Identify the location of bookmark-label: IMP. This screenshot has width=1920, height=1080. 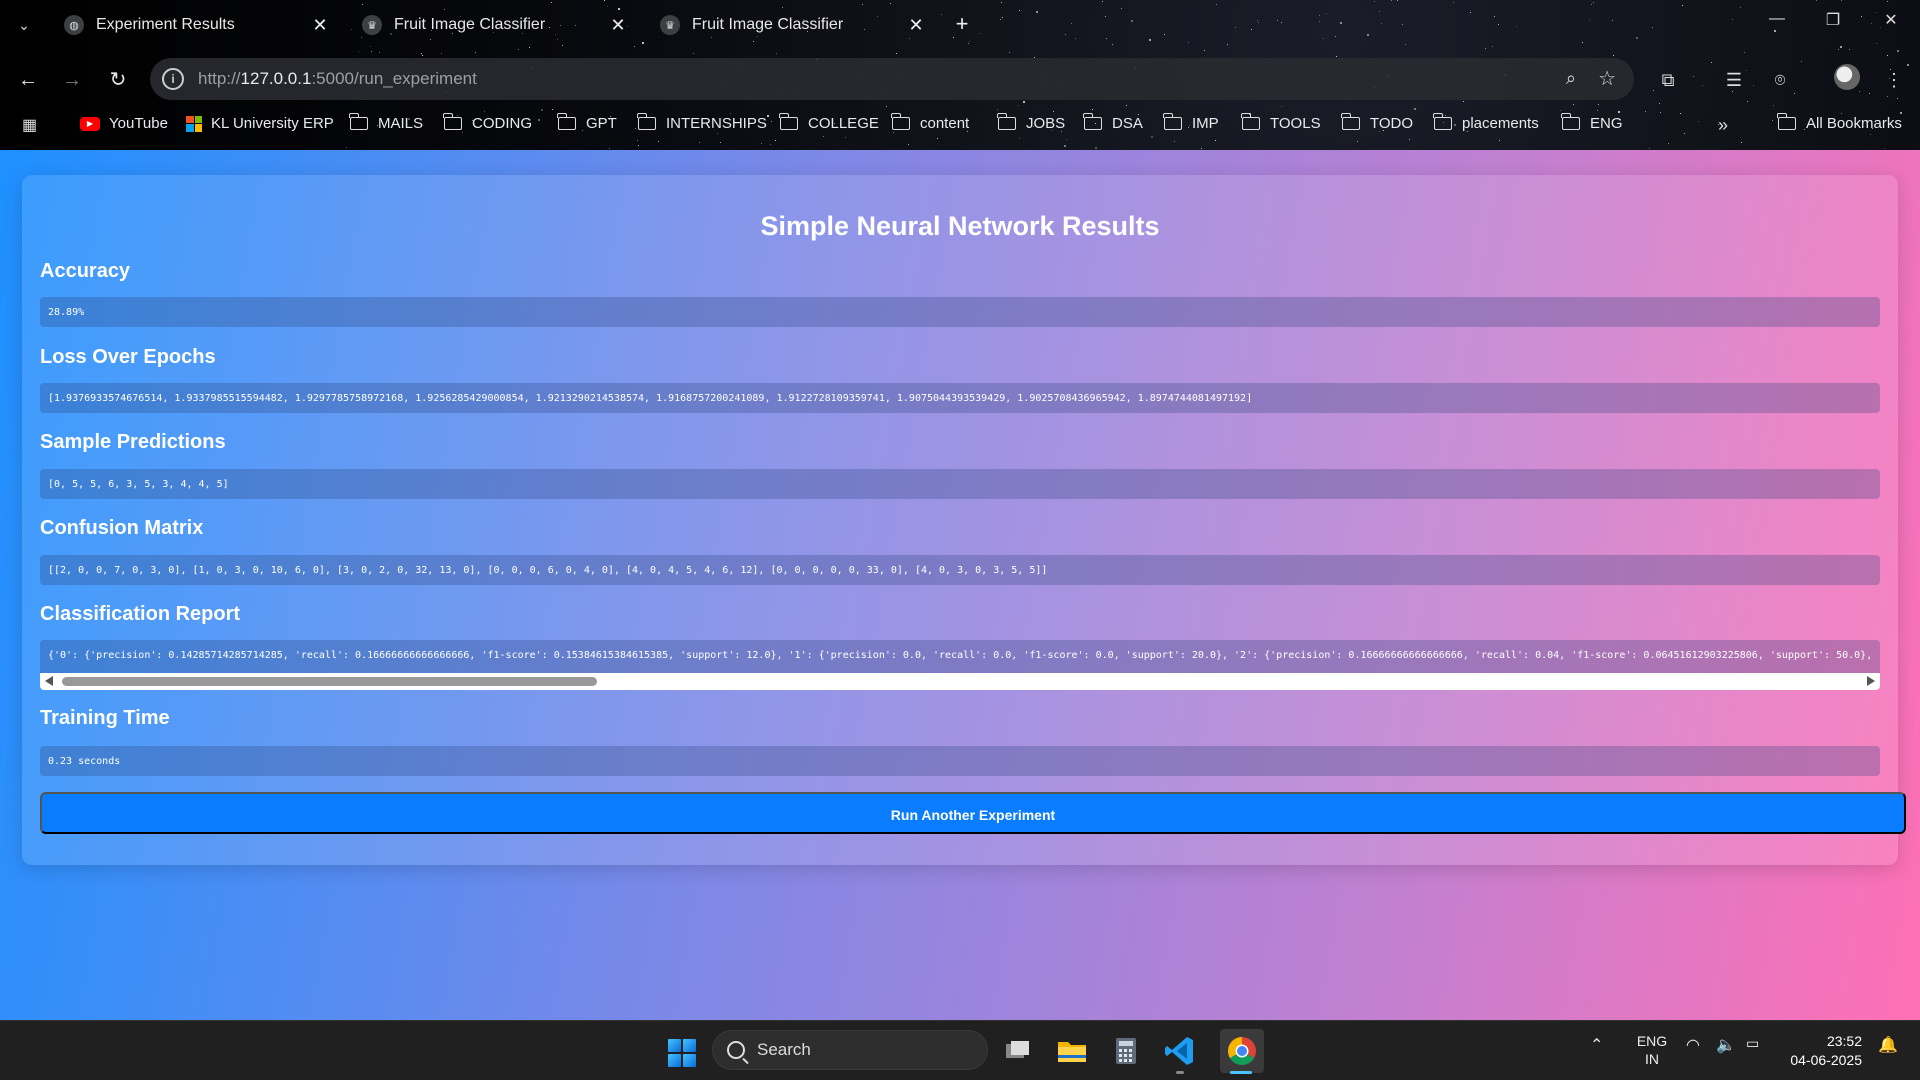
(1205, 123).